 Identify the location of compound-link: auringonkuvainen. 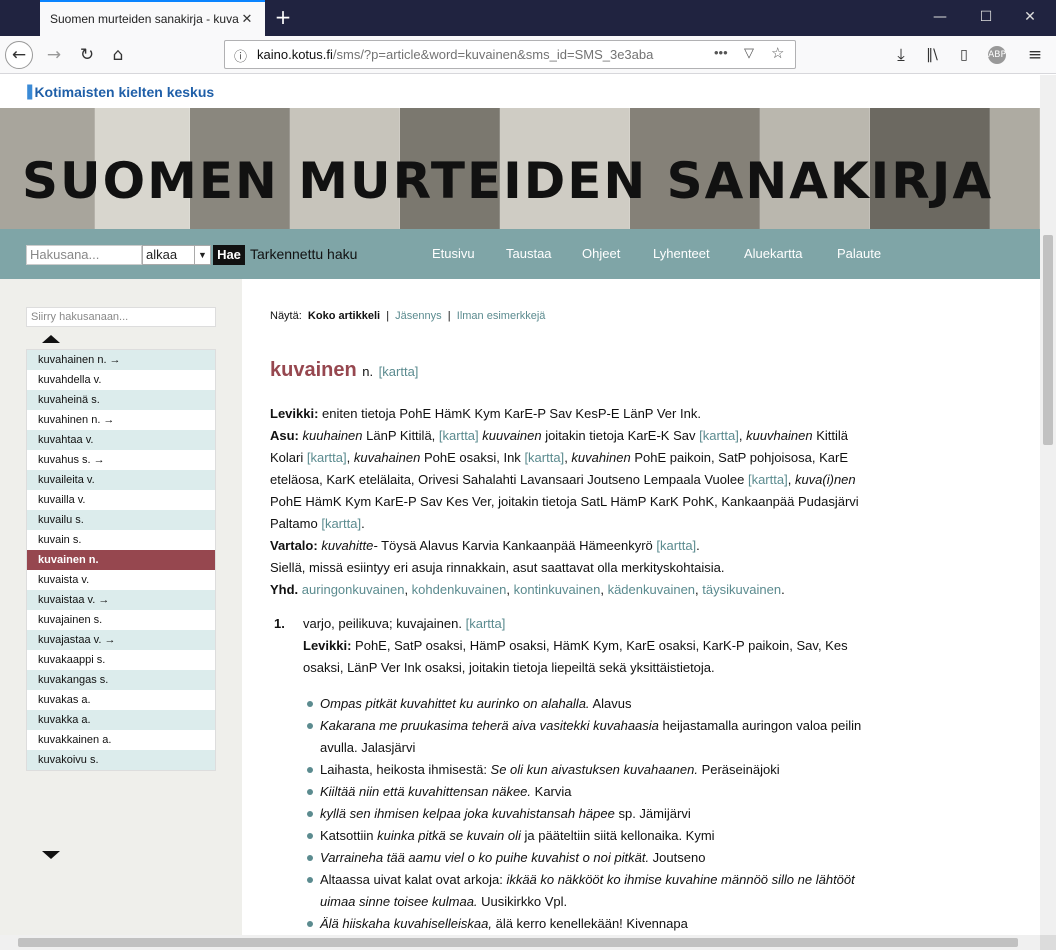
(353, 589).